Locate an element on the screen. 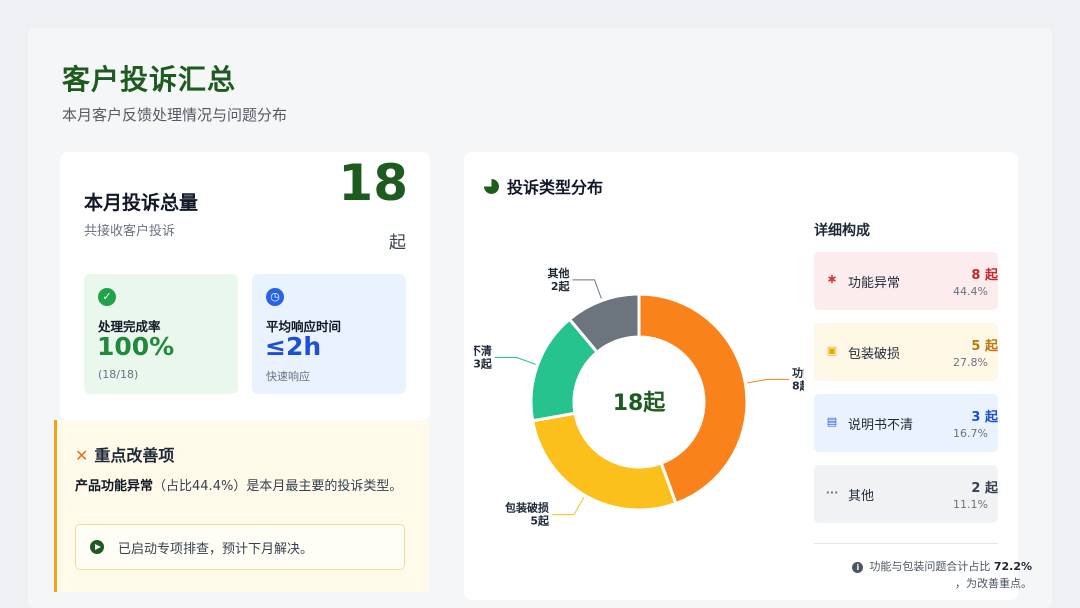 The image size is (1080, 608). completion-rate-stat: ✓ 处理完成率 100% (18/18) is located at coordinates (161, 334).